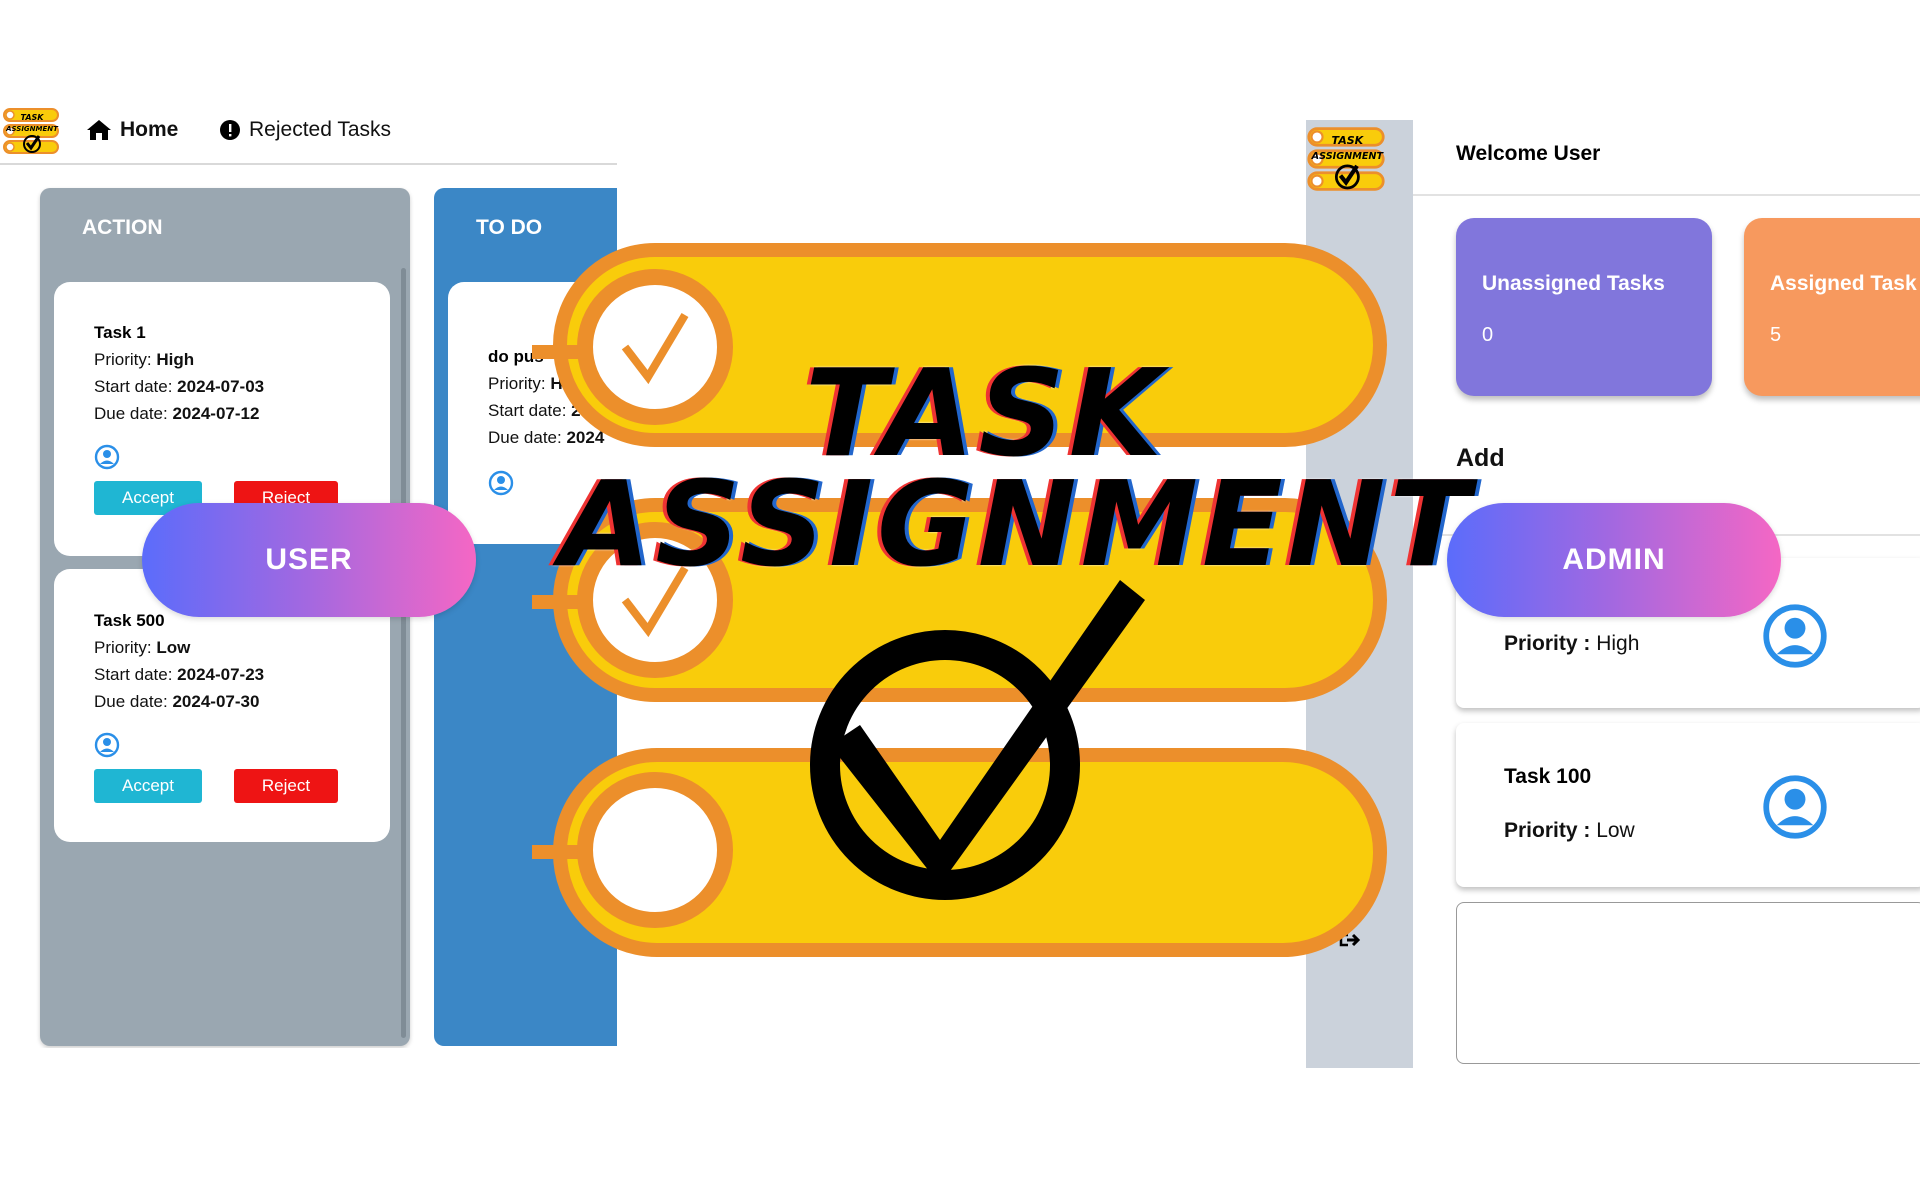 This screenshot has width=1920, height=1200. Describe the element at coordinates (1688, 983) in the screenshot. I see `admin-empty-card` at that location.